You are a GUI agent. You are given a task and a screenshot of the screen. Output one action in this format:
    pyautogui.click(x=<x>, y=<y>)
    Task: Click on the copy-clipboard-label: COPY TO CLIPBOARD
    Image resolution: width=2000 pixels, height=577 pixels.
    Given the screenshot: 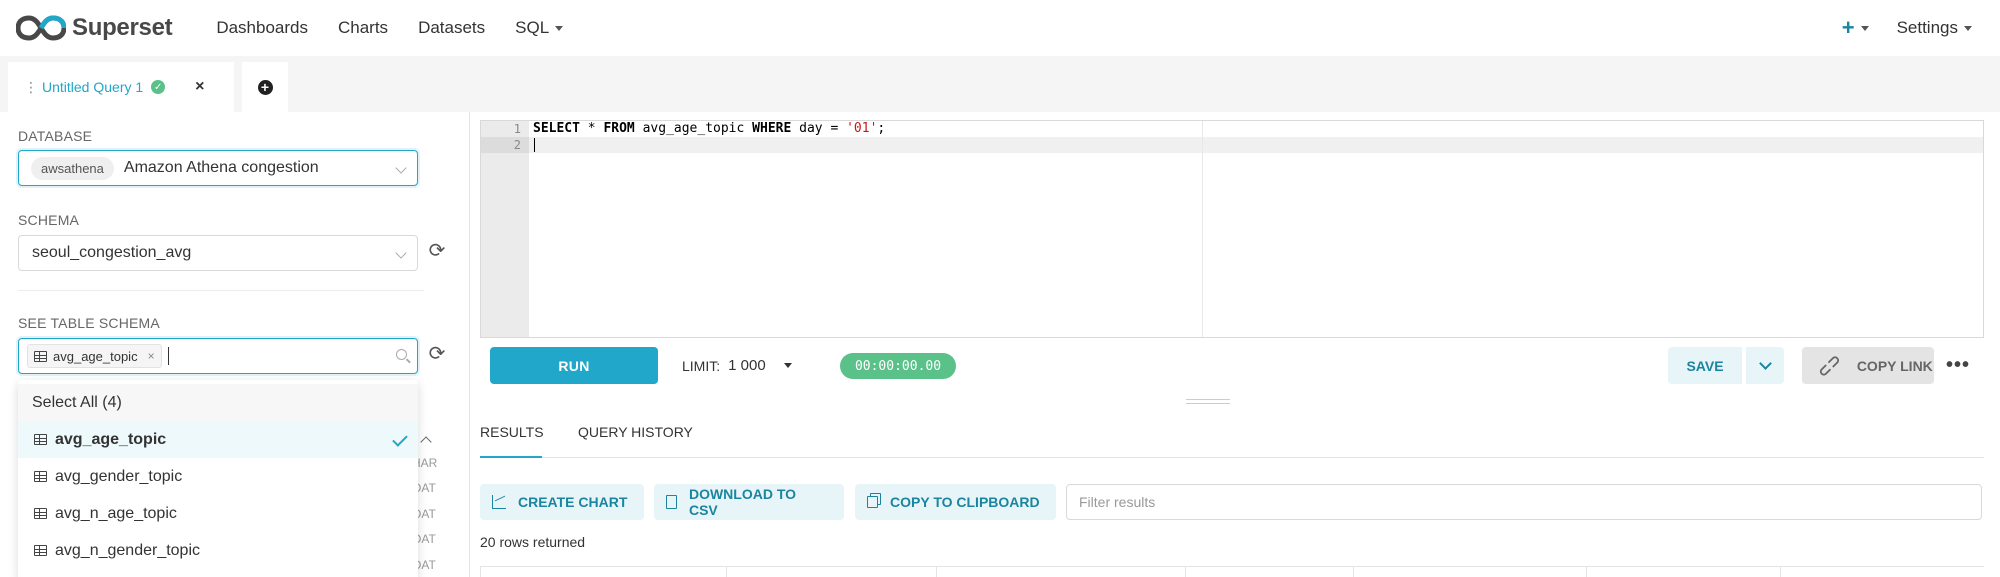 What is the action you would take?
    pyautogui.click(x=965, y=502)
    